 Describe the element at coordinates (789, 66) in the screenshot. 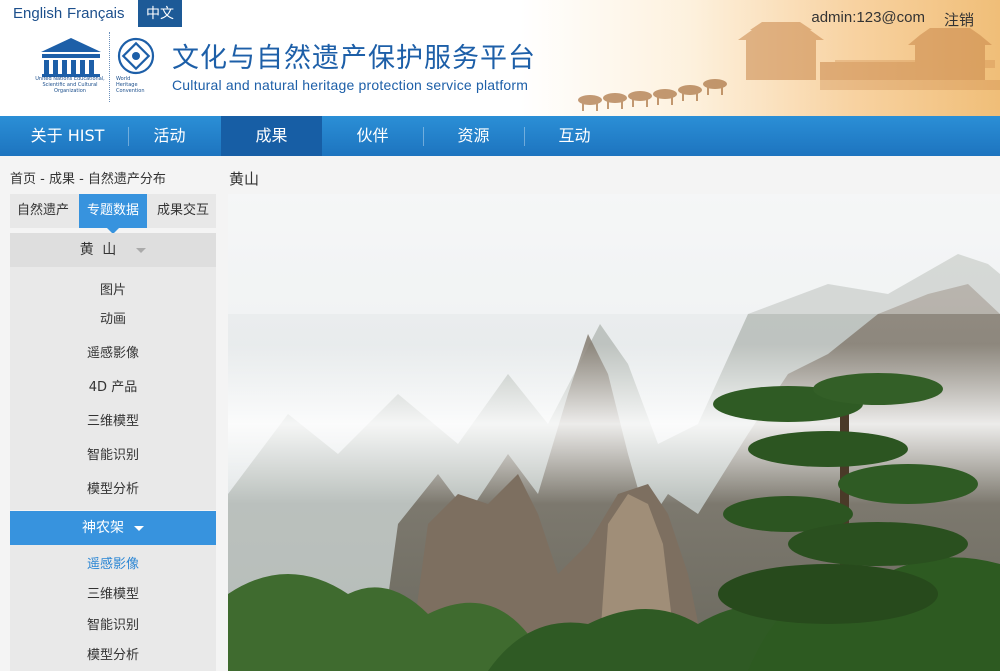

I see `heritage-illustration` at that location.